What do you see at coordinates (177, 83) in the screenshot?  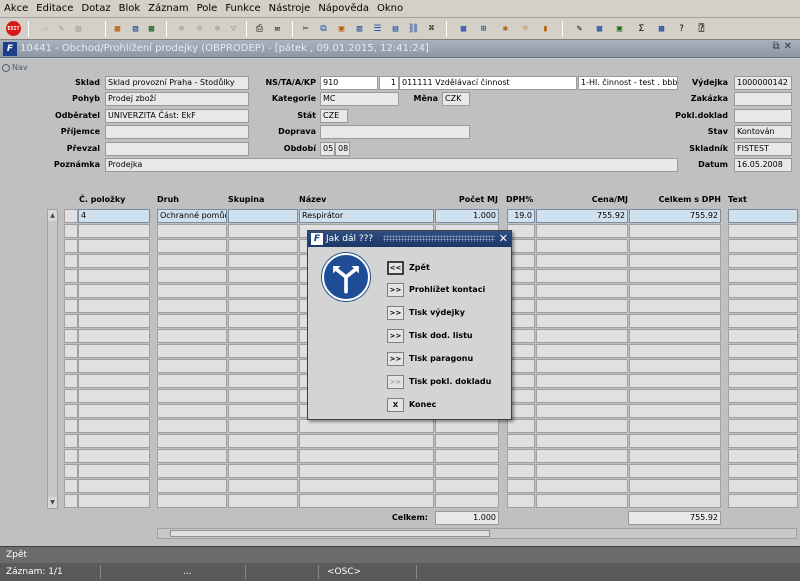 I see `sklad-field: Sklad provozní Praha - Stodůlky` at bounding box center [177, 83].